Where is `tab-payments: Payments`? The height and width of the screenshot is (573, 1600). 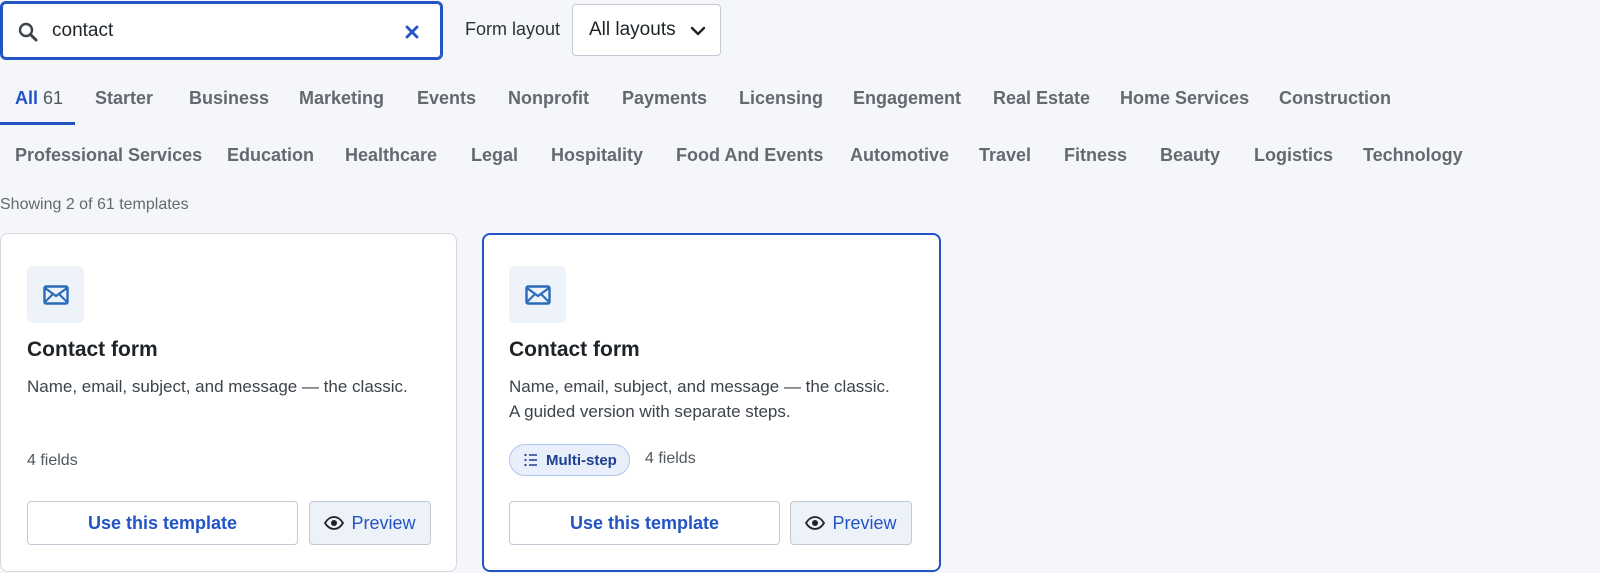 tab-payments: Payments is located at coordinates (664, 98).